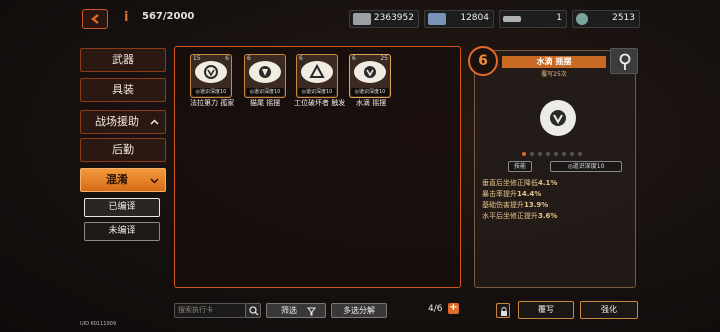  I want to click on card-name: 法拉第力 孤家, so click(212, 103).